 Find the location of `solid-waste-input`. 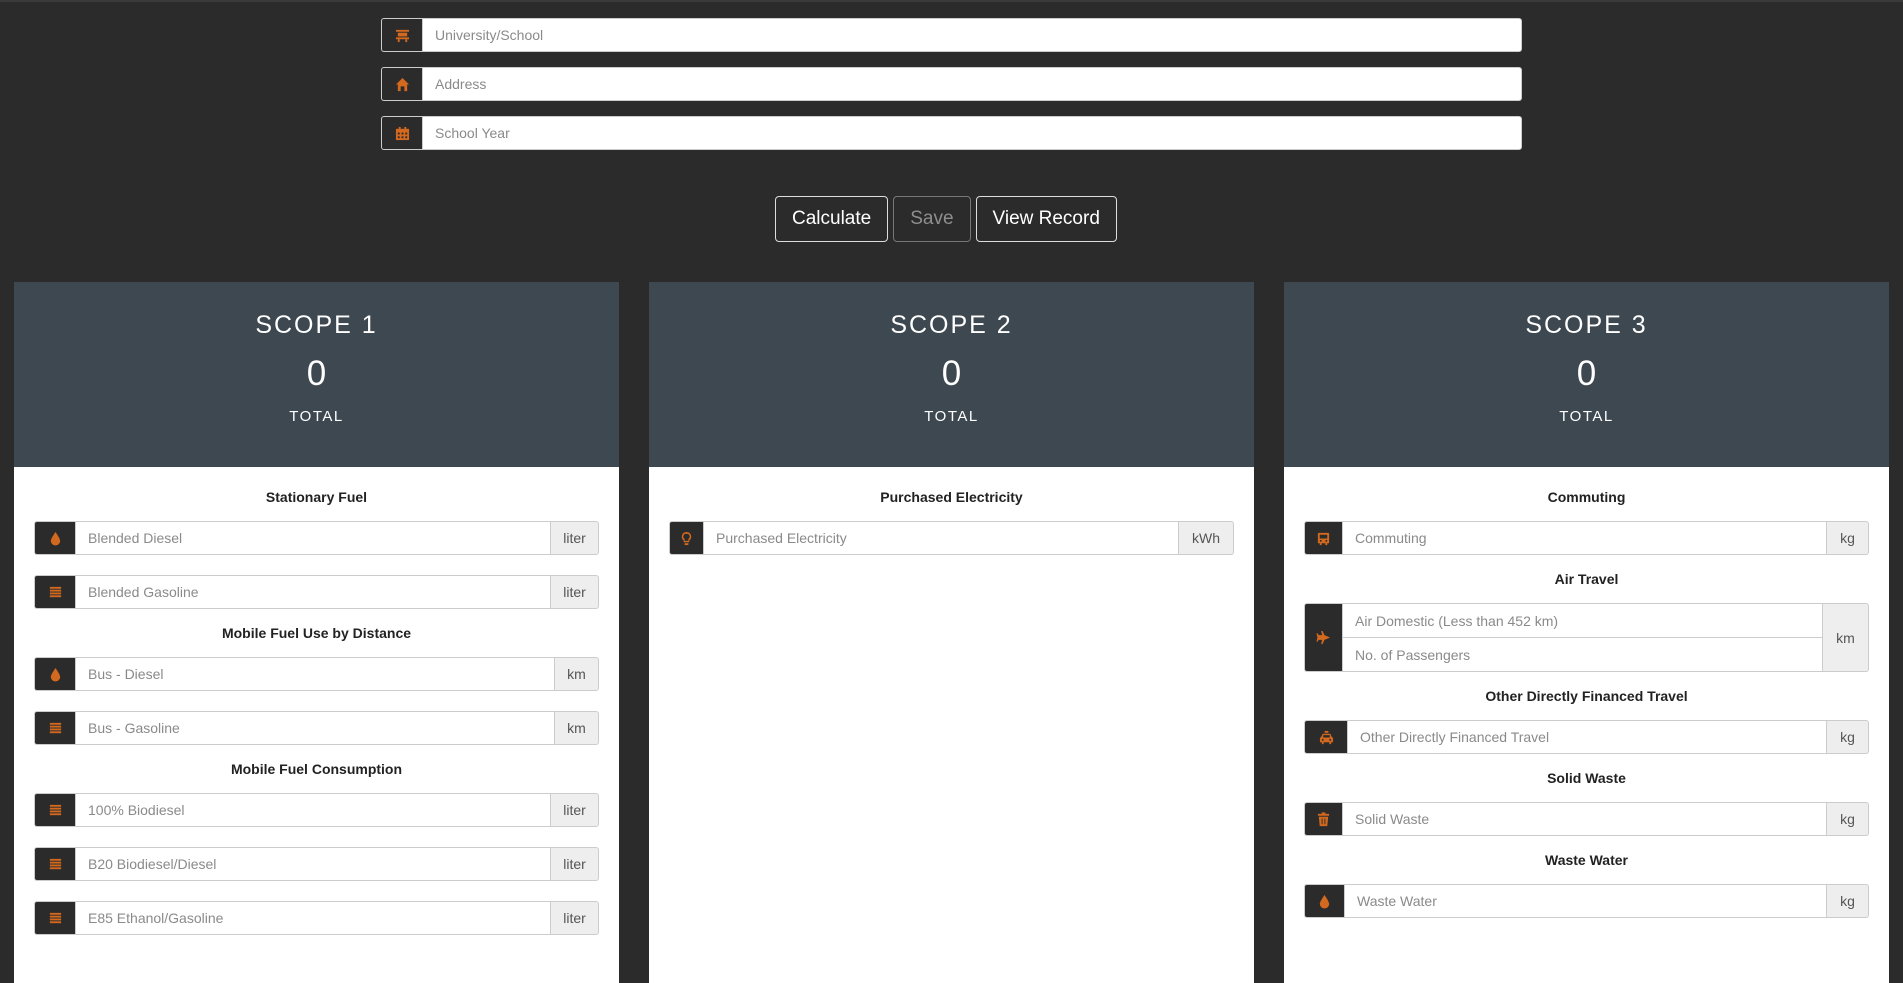

solid-waste-input is located at coordinates (1584, 819).